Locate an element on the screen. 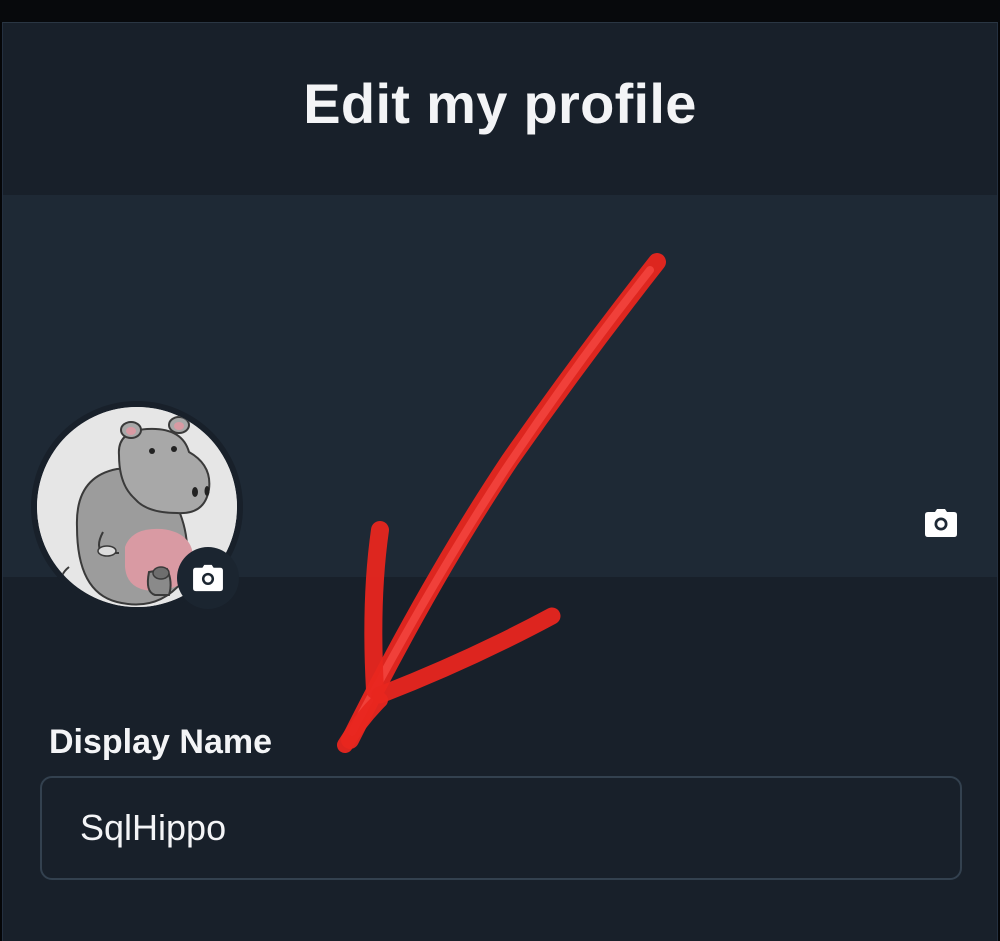  display-name-label: Display Name is located at coordinates (160, 742).